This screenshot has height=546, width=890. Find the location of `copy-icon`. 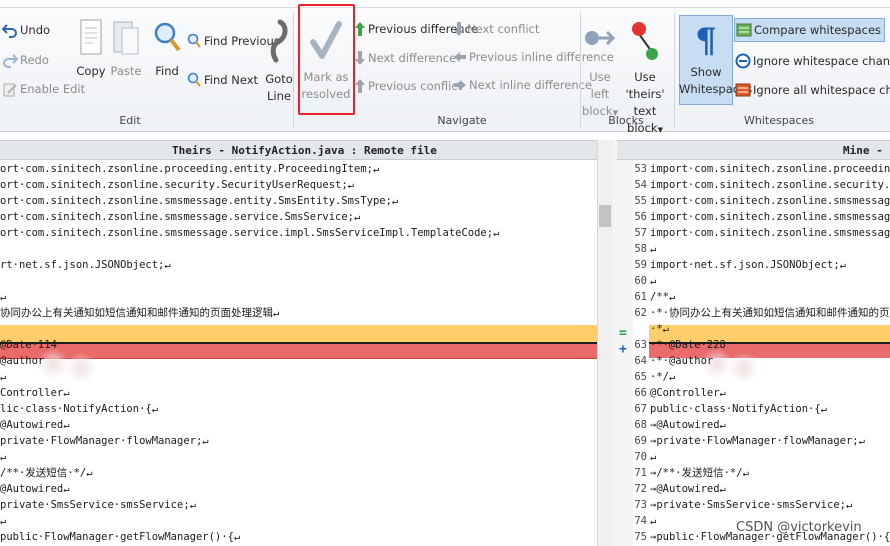

copy-icon is located at coordinates (91, 37).